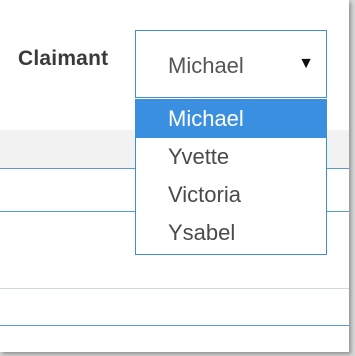  I want to click on claimant-select: Michael ▼, so click(231, 64).